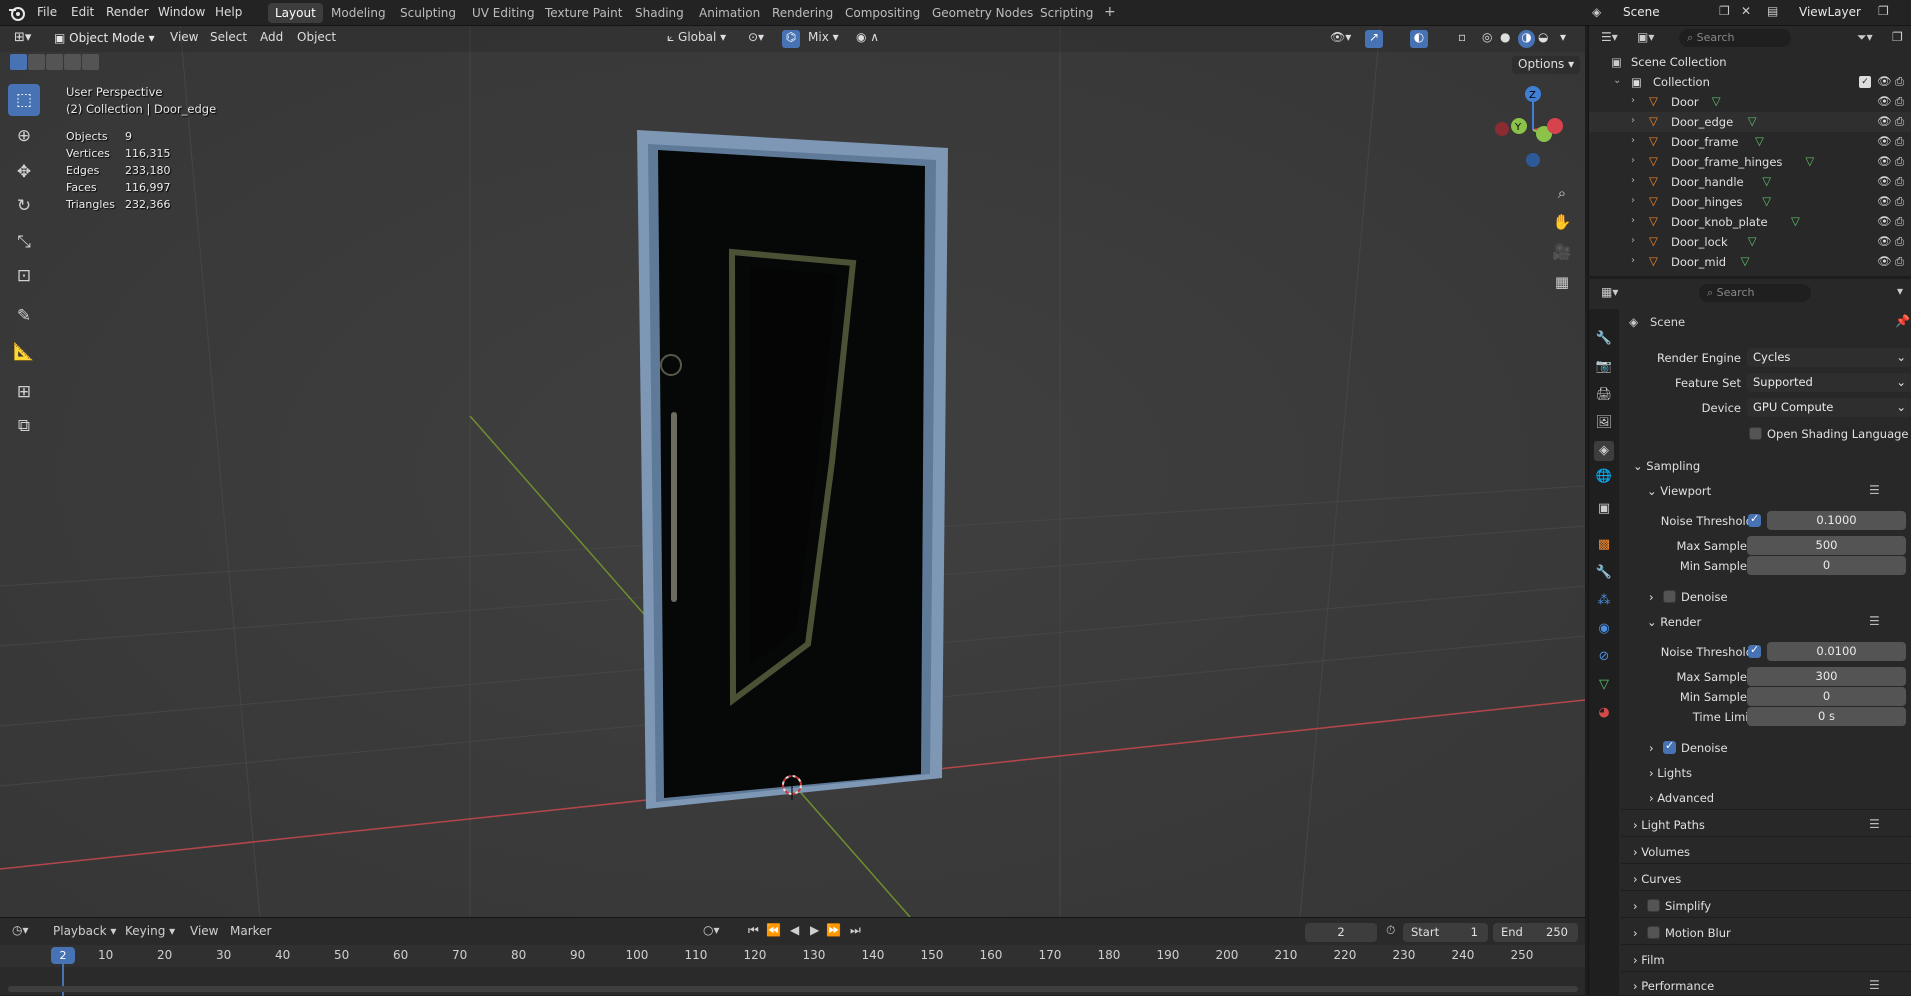 The image size is (1911, 996). I want to click on r-denoise-checkbox, so click(1669, 746).